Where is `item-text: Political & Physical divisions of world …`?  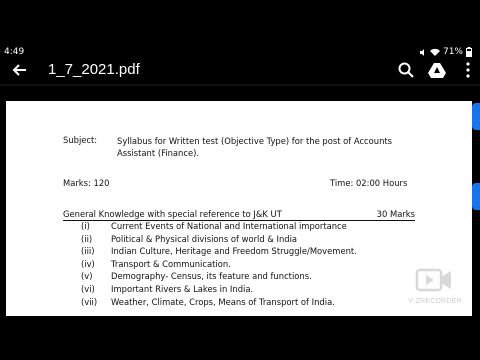 item-text: Political & Physical divisions of world … is located at coordinates (204, 238).